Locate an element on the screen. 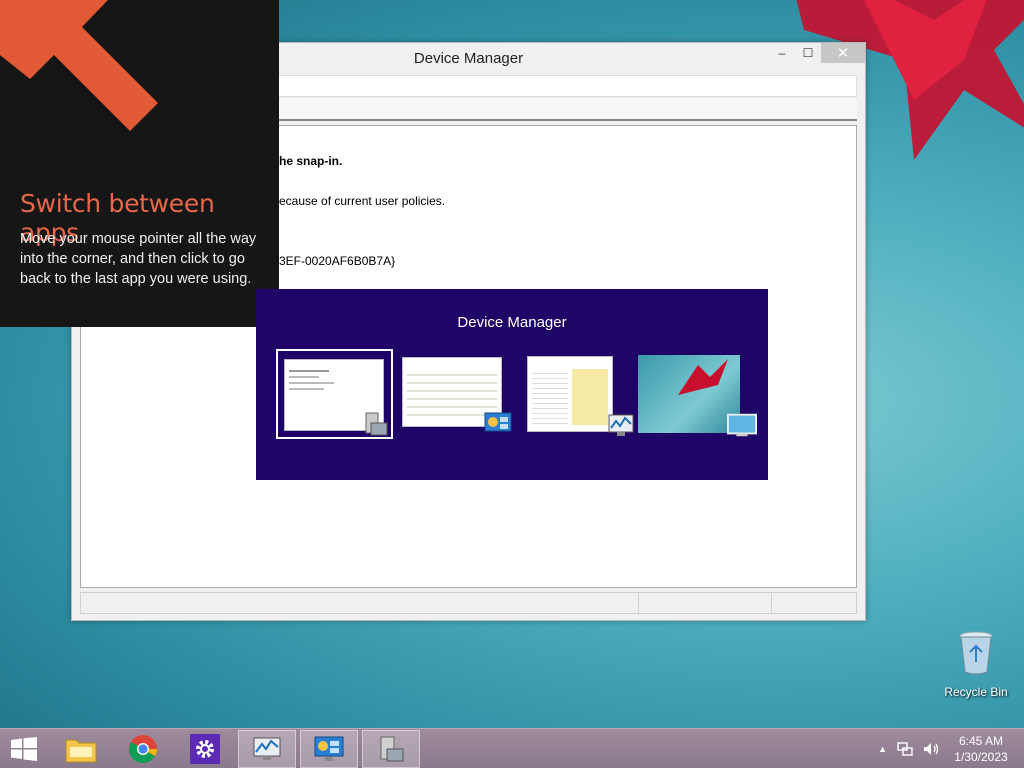 The image size is (1024, 768). taskbar-settings is located at coordinates (205, 749).